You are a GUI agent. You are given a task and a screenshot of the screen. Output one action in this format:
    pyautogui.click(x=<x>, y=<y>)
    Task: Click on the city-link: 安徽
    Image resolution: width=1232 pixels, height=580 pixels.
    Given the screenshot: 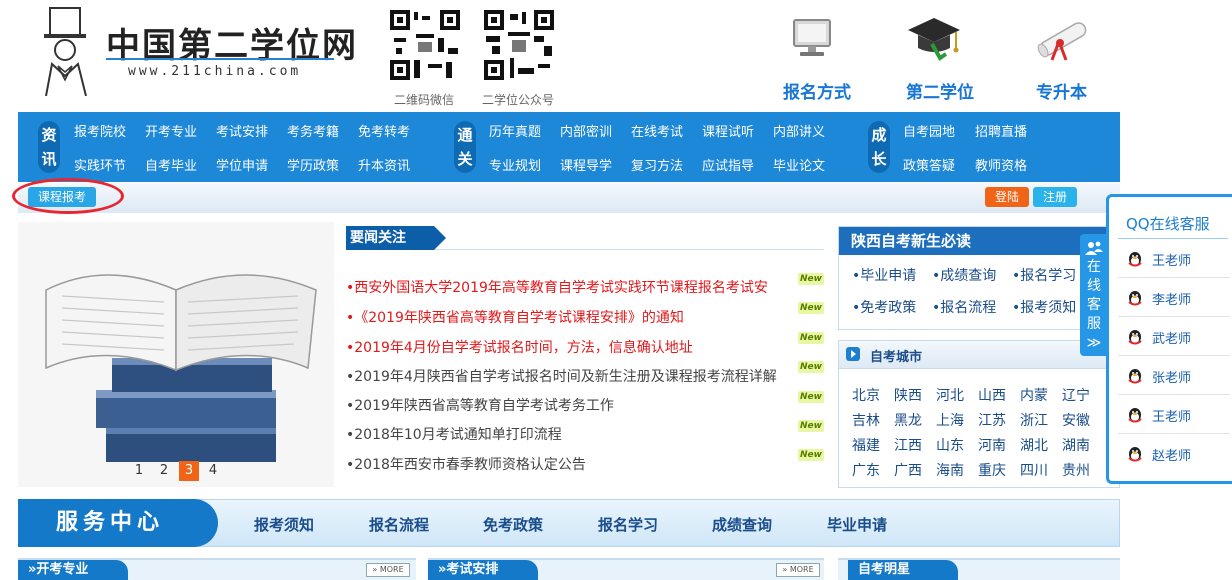 What is the action you would take?
    pyautogui.click(x=1076, y=420)
    